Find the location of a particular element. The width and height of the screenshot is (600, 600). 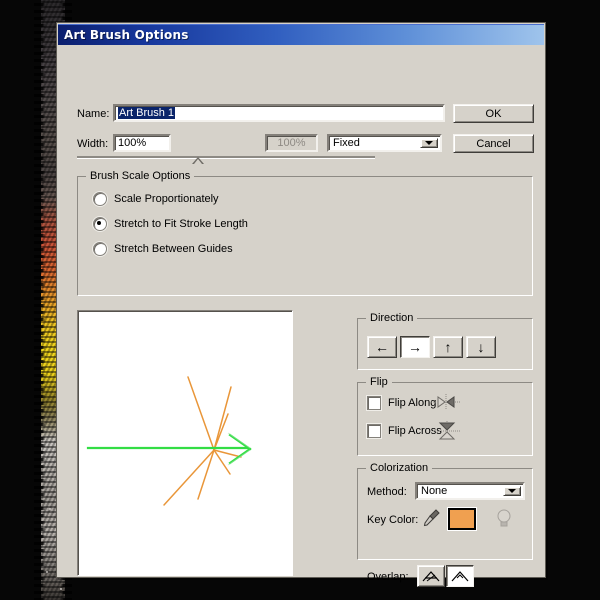

width-variation-value: 100% is located at coordinates (291, 143).